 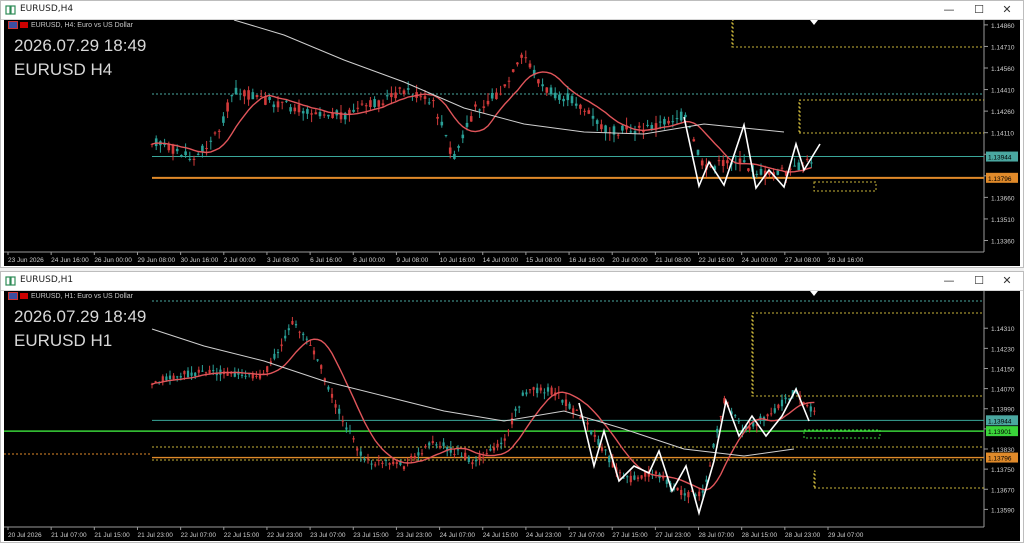 What do you see at coordinates (1000, 158) in the screenshot?
I see `price-tag-label: 1.13944` at bounding box center [1000, 158].